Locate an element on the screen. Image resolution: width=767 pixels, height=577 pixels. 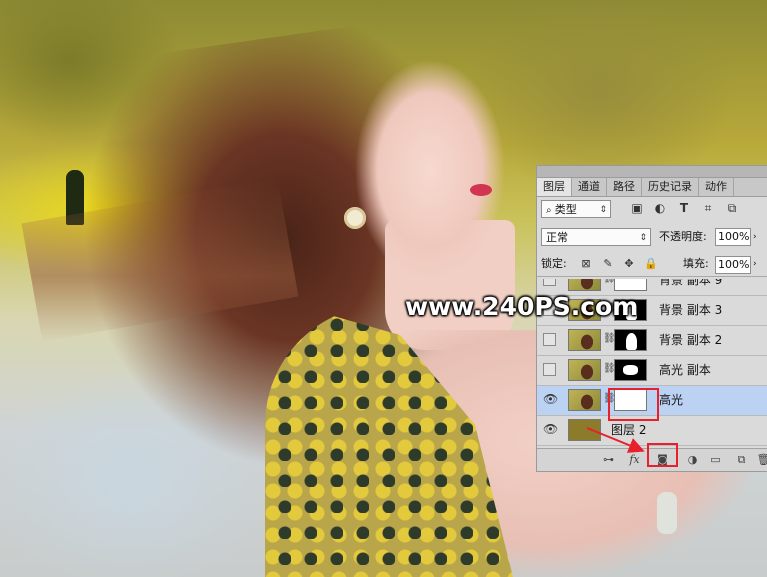
filter-kind-select: ⌕ 类型 ⇕ is located at coordinates (576, 209).